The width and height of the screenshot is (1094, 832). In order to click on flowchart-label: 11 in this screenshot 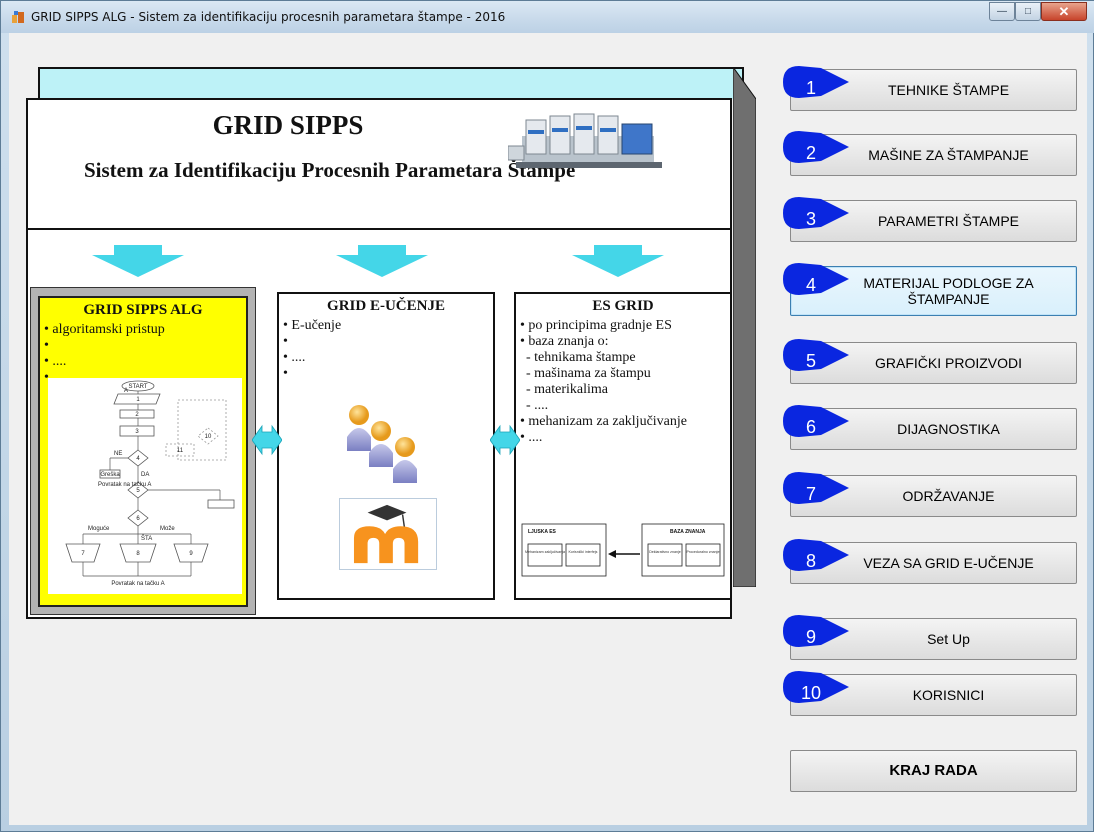, I will do `click(180, 451)`.